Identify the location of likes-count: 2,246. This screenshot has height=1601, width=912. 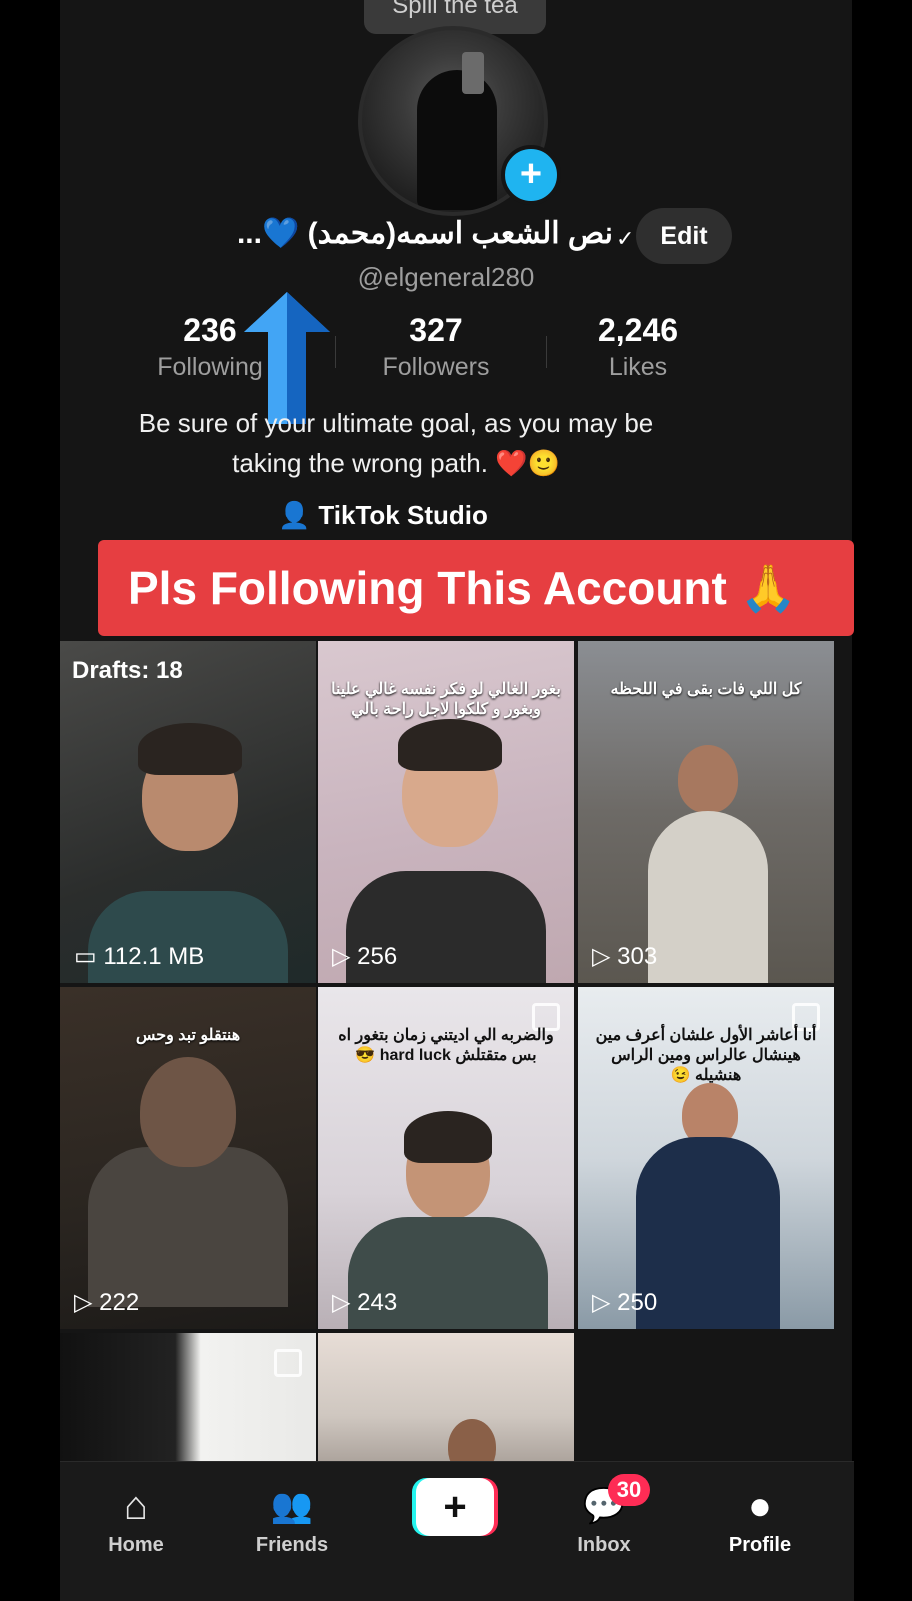
(638, 330).